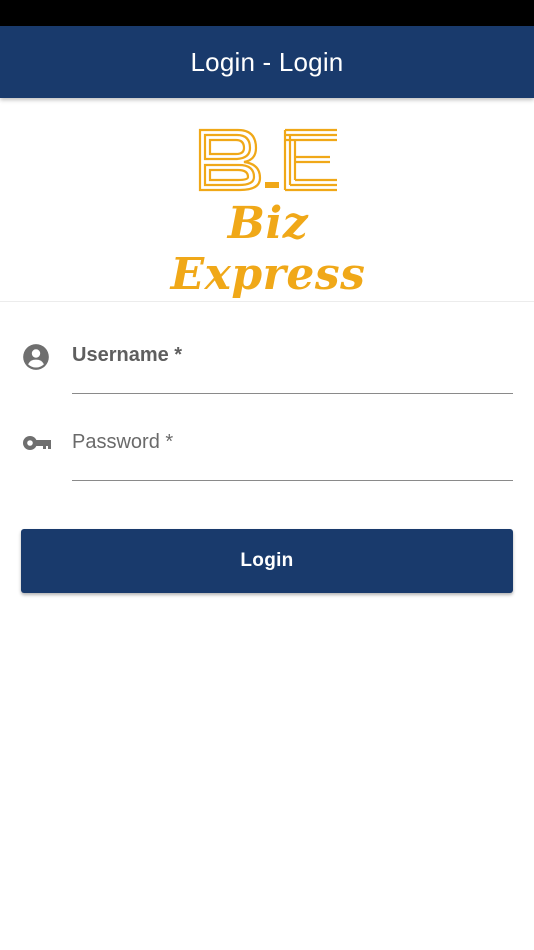  I want to click on password-input, so click(292, 460).